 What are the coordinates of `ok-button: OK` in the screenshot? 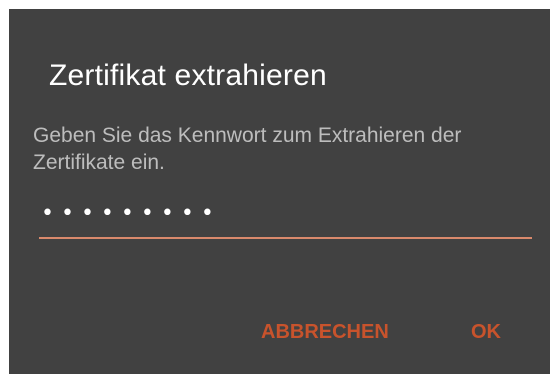 It's located at (486, 332).